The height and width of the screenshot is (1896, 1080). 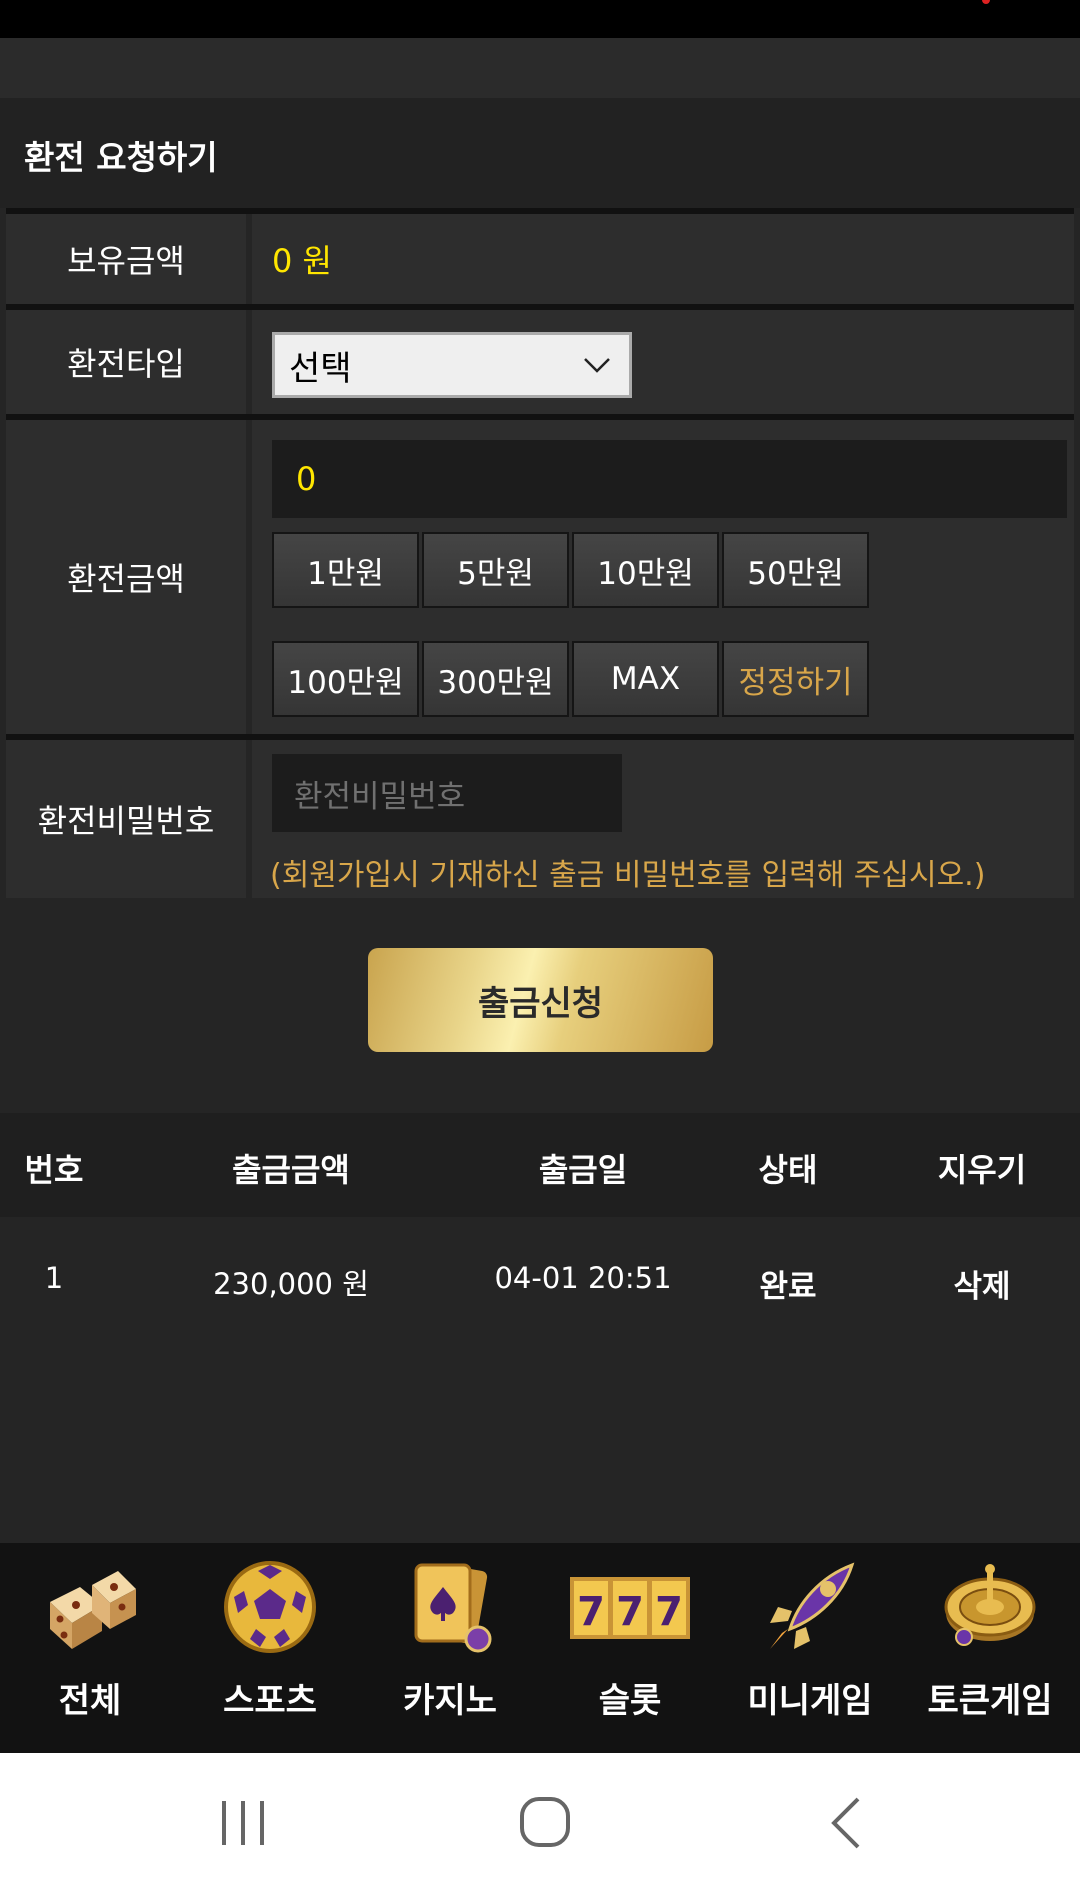 I want to click on col-header-date: 출금일, so click(x=583, y=1170).